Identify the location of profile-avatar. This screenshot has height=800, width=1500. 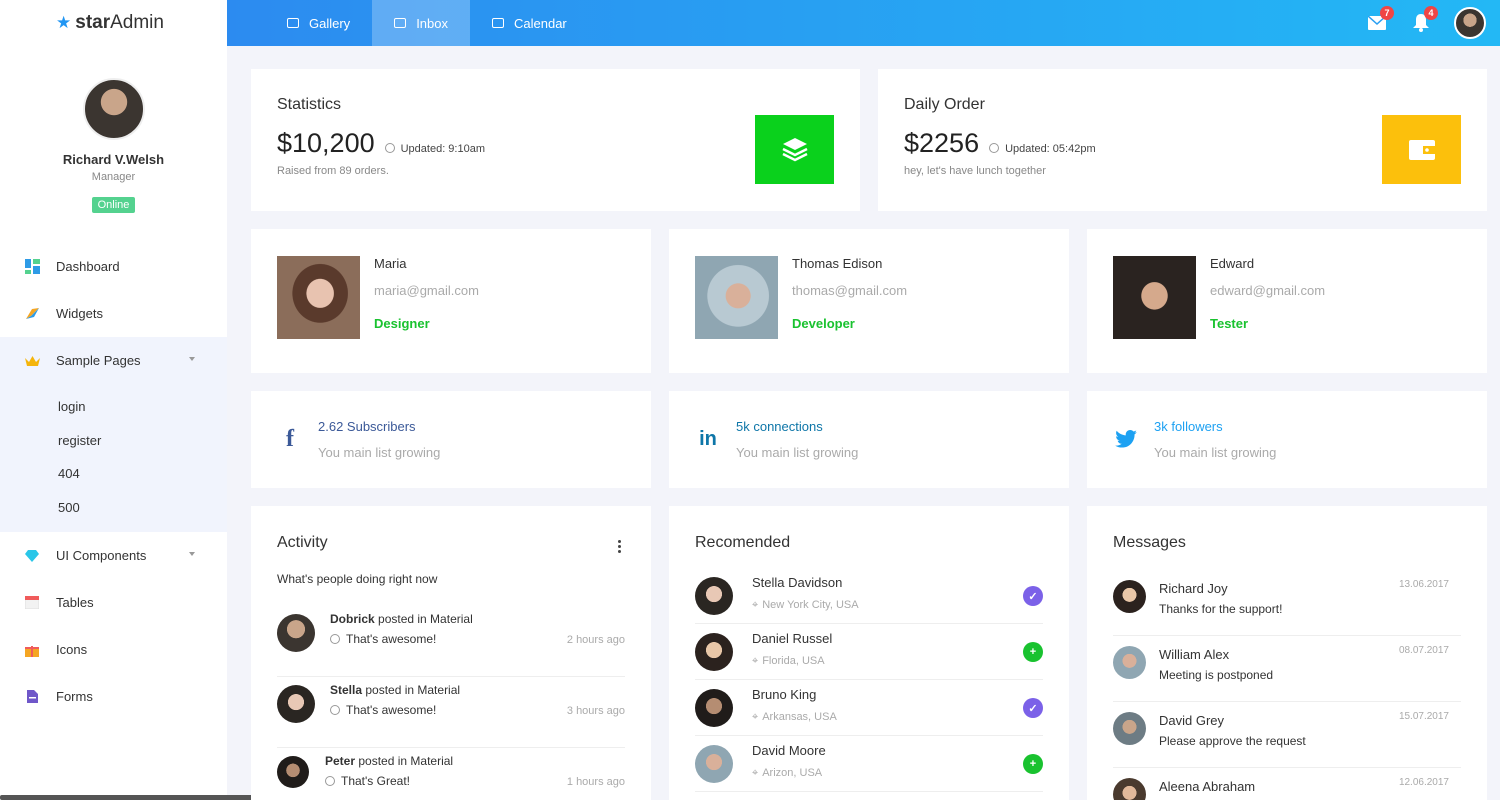
(113, 109).